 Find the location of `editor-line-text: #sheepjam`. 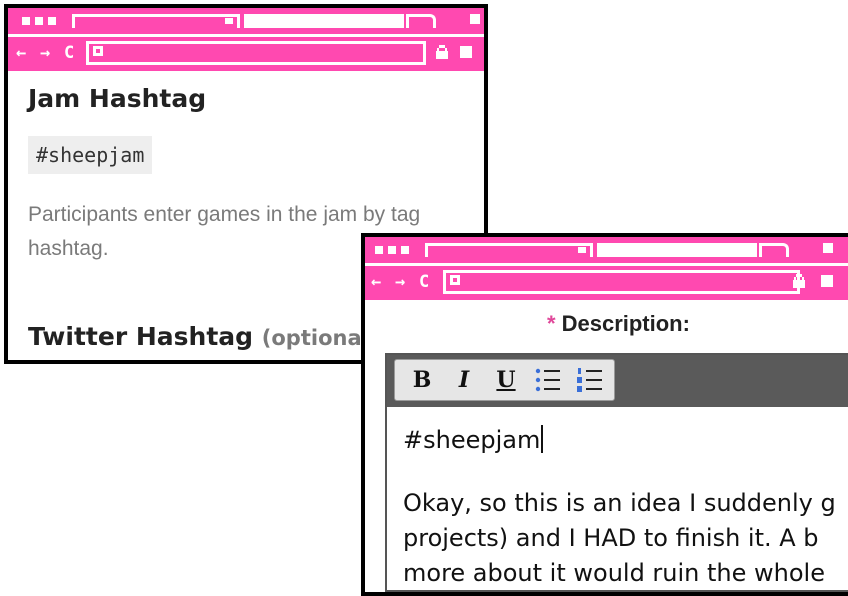

editor-line-text: #sheepjam is located at coordinates (472, 440).